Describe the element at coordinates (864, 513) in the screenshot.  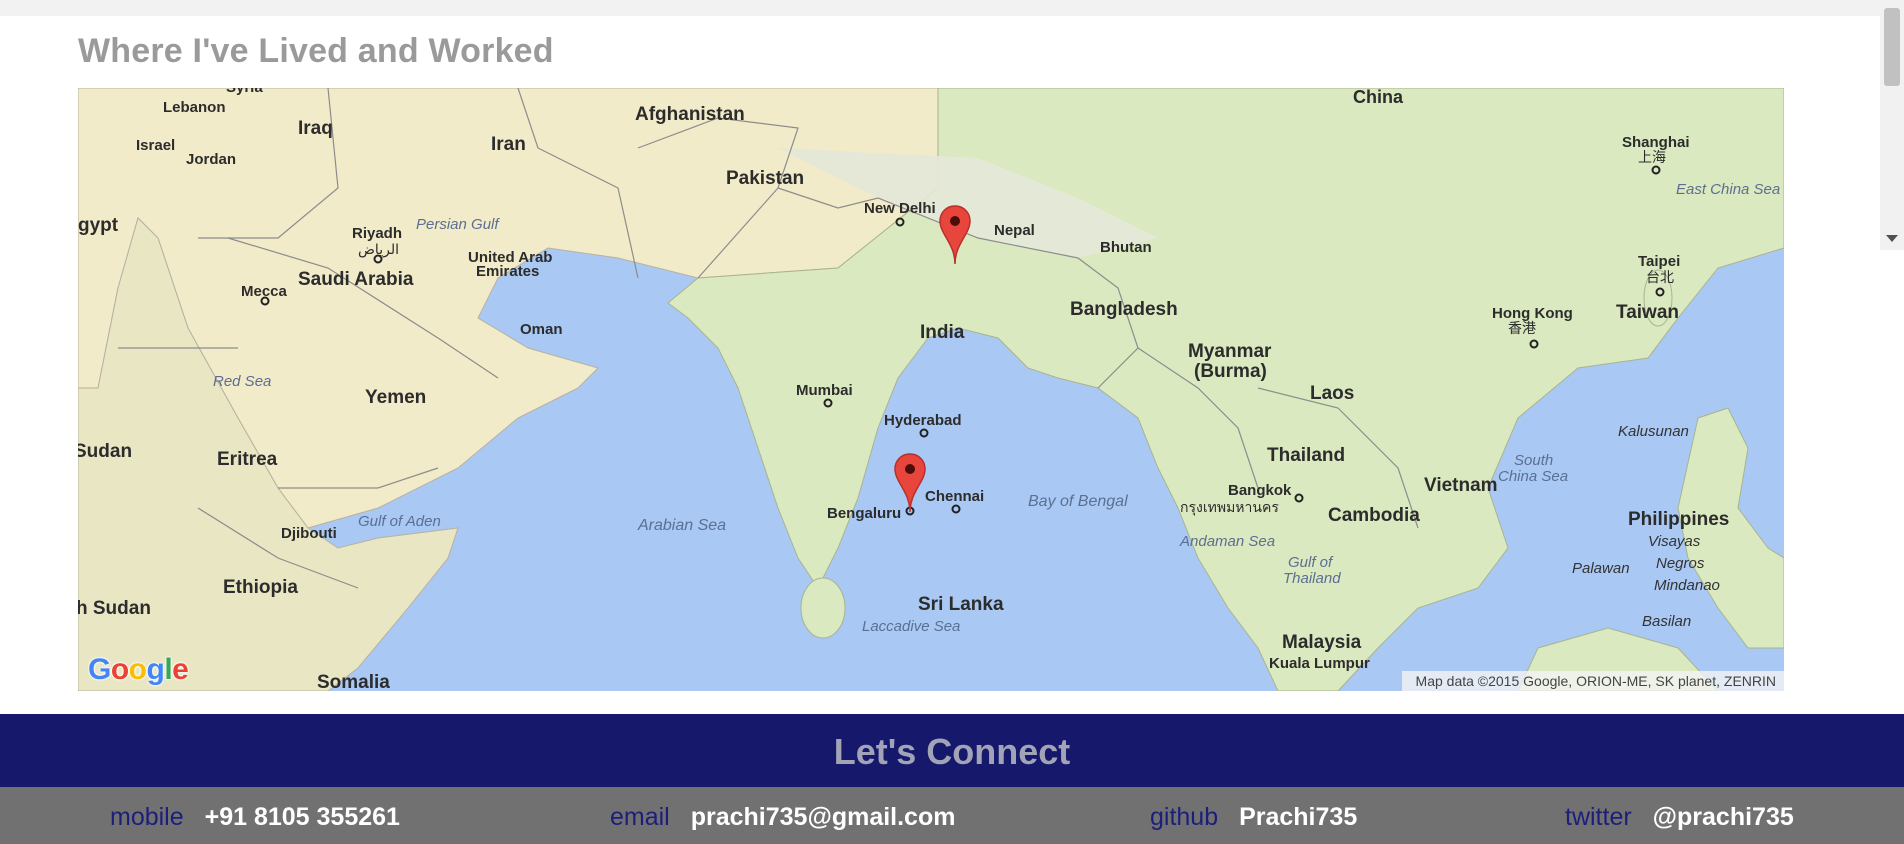
I see `label-bengaluru: Bengaluru` at that location.